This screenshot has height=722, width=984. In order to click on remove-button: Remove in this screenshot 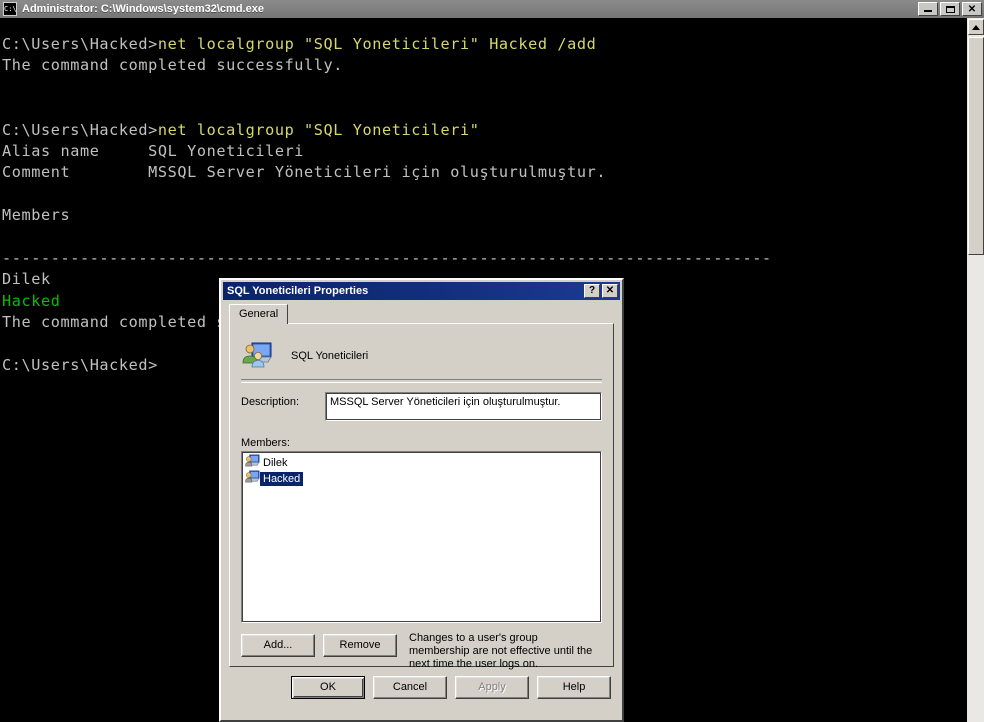, I will do `click(360, 645)`.